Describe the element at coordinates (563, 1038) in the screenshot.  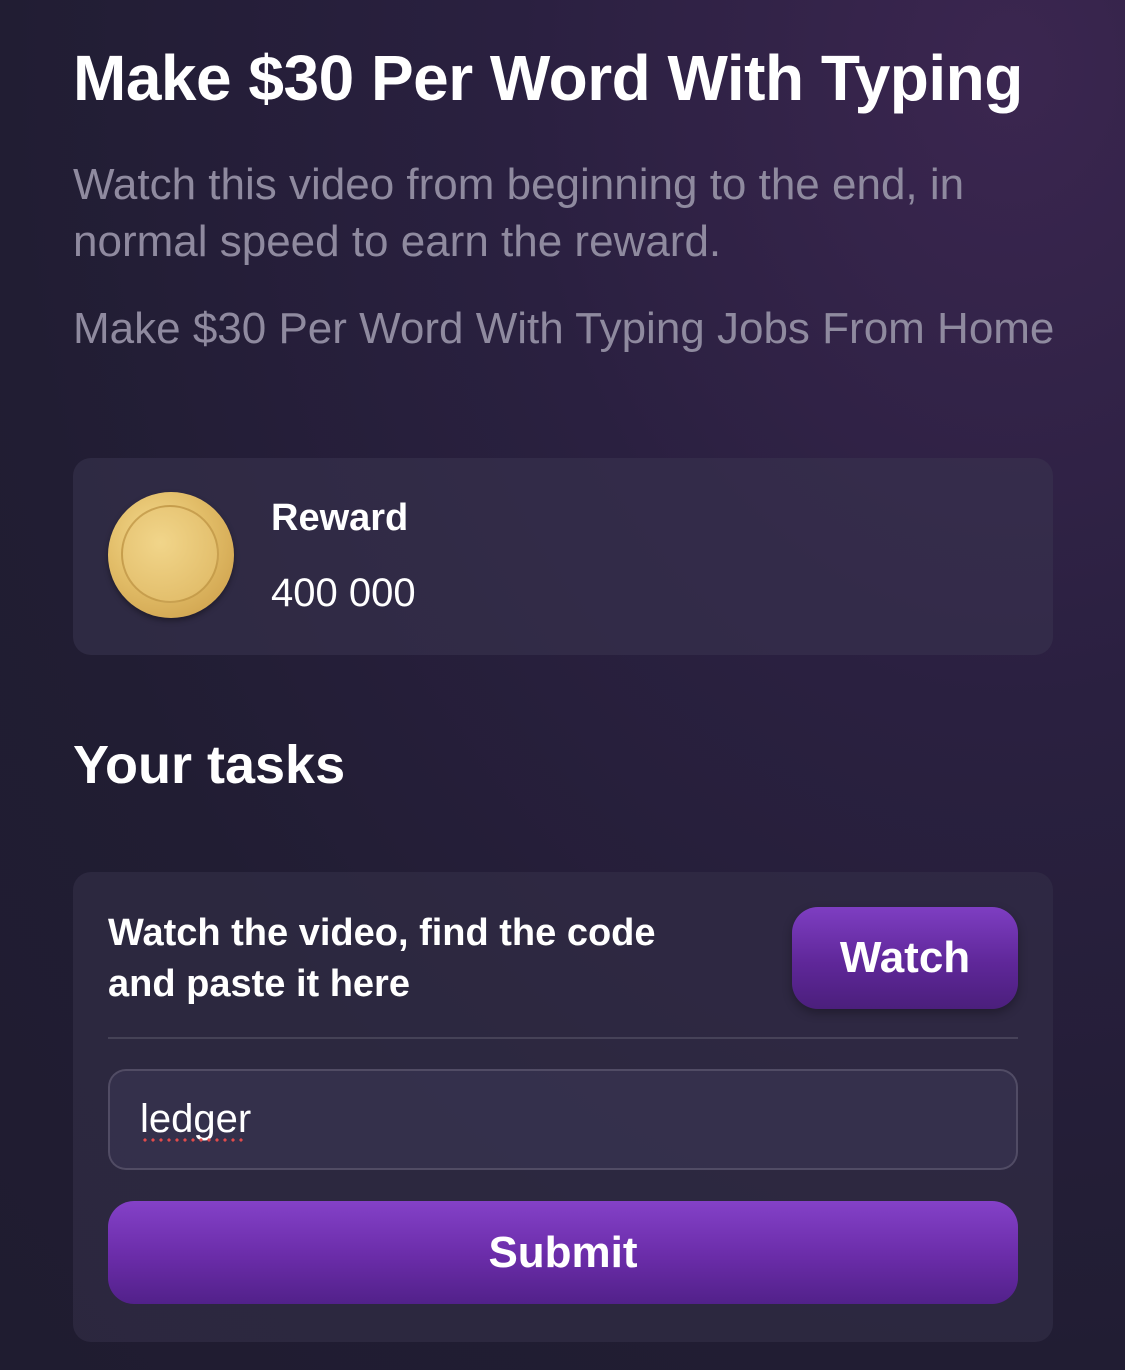
I see `divider` at that location.